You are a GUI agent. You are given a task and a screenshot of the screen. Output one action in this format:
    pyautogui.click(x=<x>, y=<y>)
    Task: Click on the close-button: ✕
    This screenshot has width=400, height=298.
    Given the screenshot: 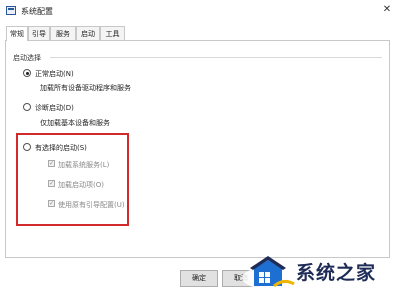 What is the action you would take?
    pyautogui.click(x=387, y=10)
    